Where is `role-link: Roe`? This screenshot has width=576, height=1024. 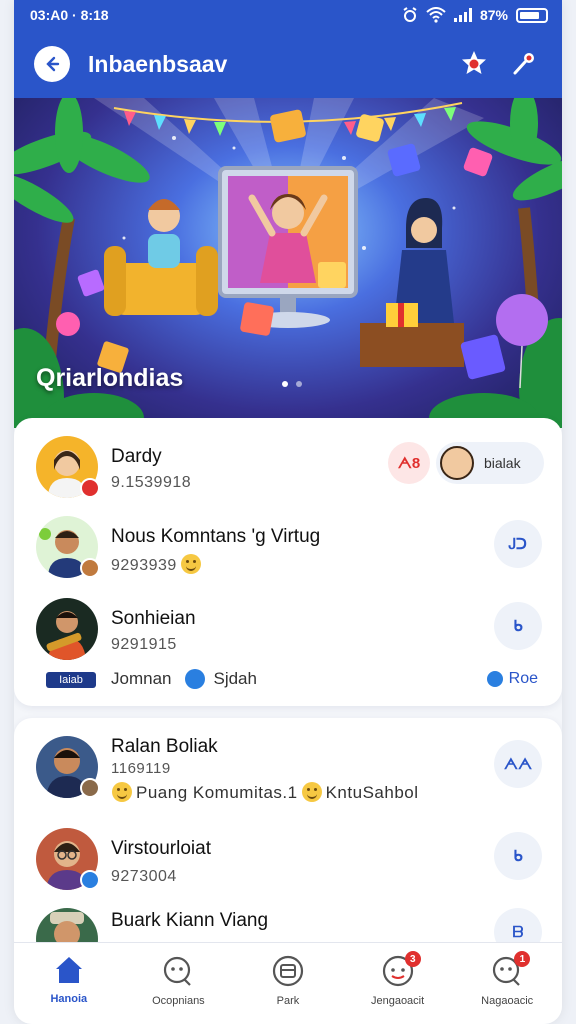
role-link: Roe is located at coordinates (512, 679).